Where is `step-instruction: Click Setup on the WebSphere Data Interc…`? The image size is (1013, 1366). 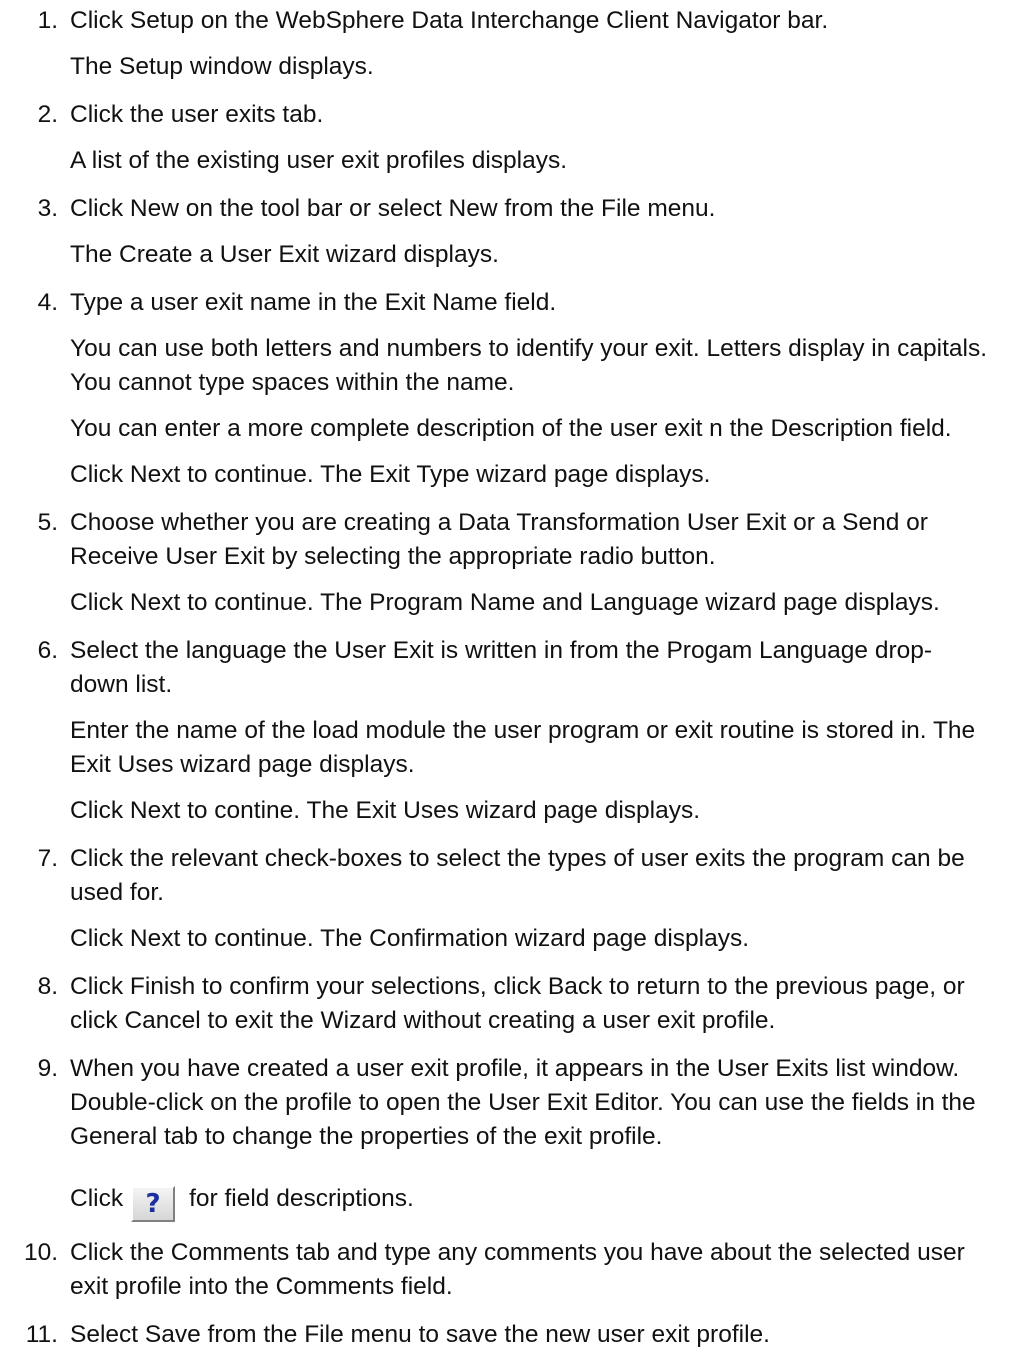 step-instruction: Click Setup on the WebSphere Data Interc… is located at coordinates (449, 20).